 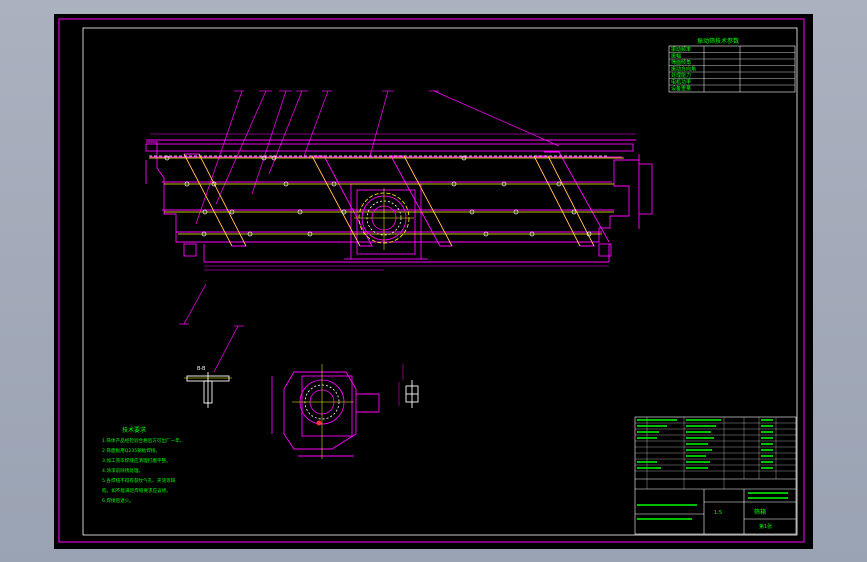 What do you see at coordinates (718, 513) in the screenshot?
I see `drawing-scale: 1:5` at bounding box center [718, 513].